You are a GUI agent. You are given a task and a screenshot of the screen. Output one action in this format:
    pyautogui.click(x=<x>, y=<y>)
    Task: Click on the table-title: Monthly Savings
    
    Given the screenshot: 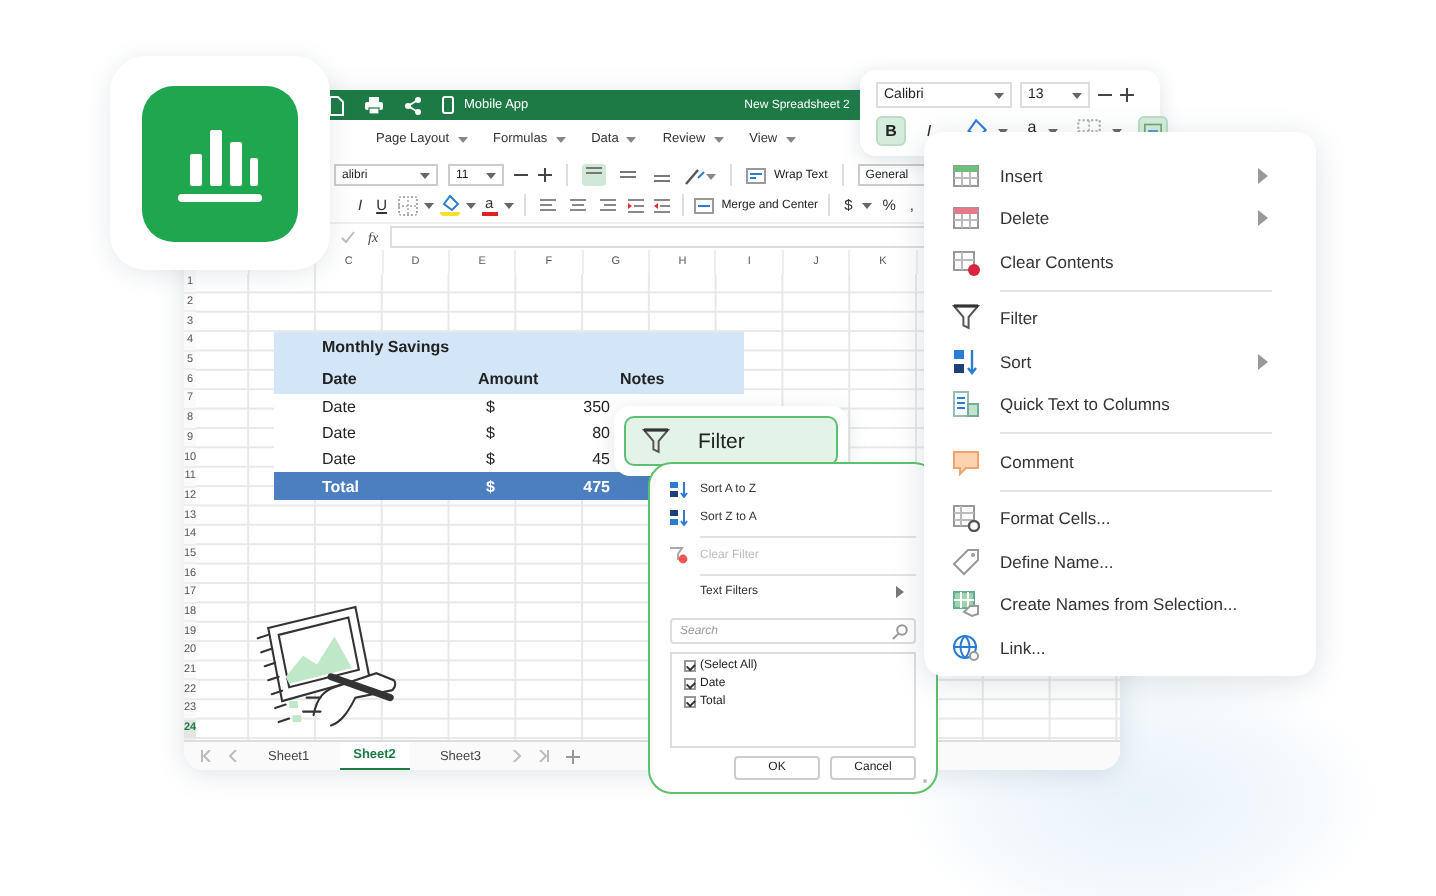 What is the action you would take?
    pyautogui.click(x=387, y=348)
    